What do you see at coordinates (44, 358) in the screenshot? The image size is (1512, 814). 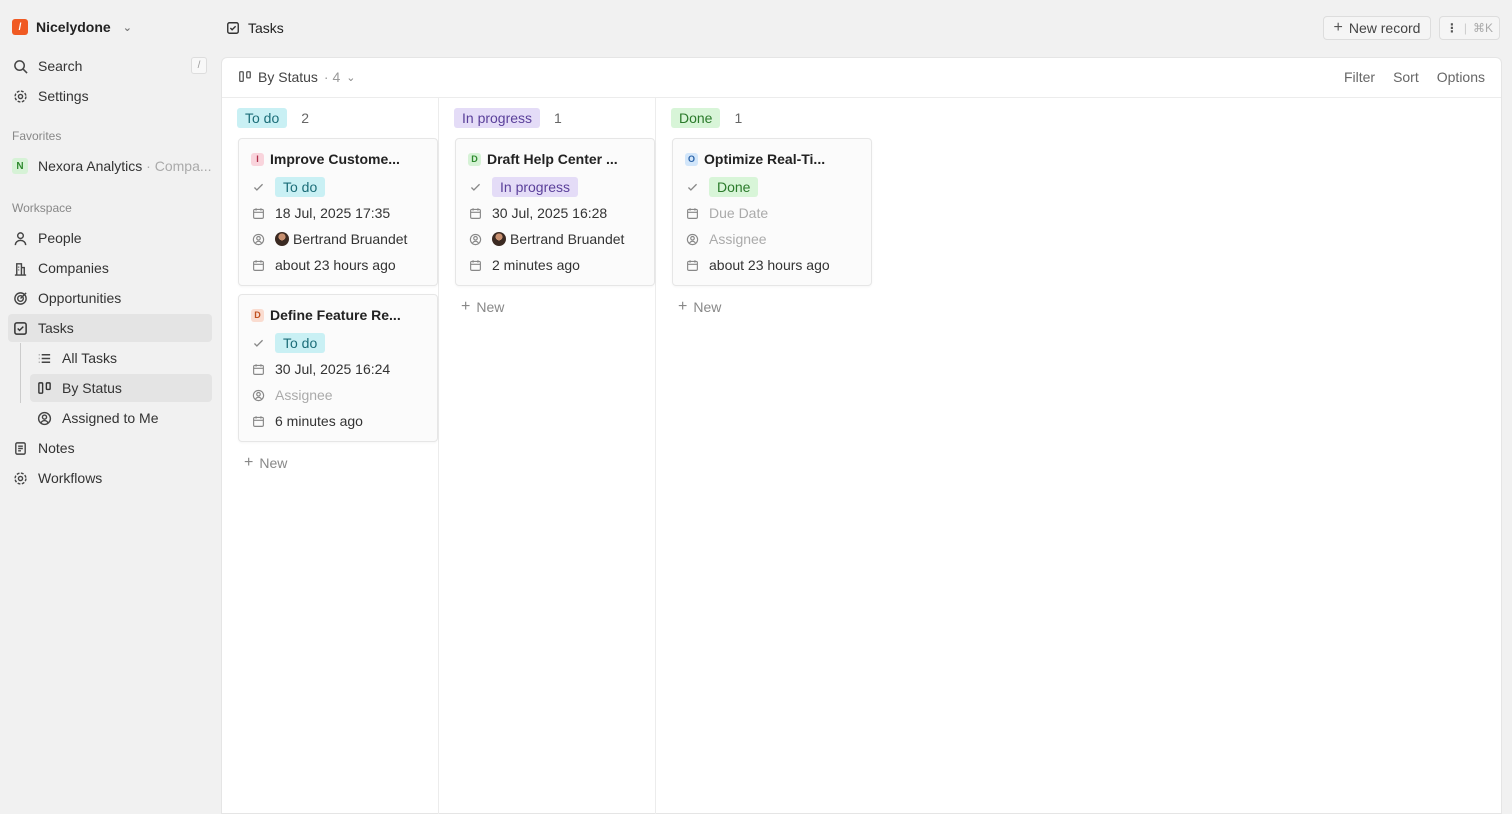 I see `list-icon` at bounding box center [44, 358].